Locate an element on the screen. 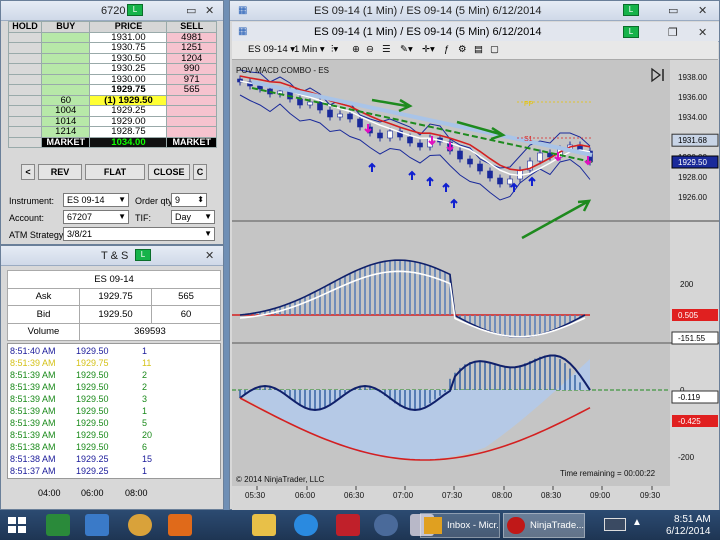 Image resolution: width=720 pixels, height=540 pixels. crosshair-icon: ✛▾ is located at coordinates (428, 49).